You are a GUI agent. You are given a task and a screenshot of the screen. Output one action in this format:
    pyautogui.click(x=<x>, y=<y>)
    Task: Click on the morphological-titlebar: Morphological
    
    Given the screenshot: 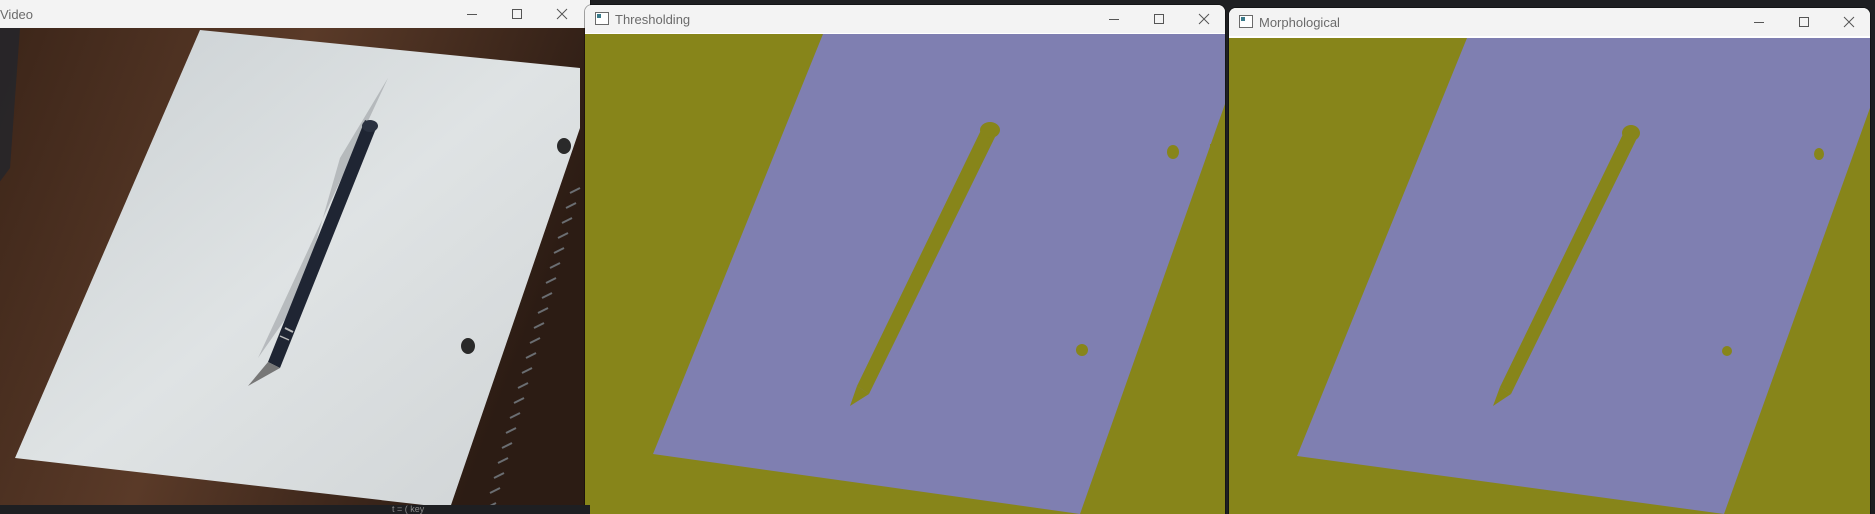 What is the action you would take?
    pyautogui.click(x=1549, y=22)
    